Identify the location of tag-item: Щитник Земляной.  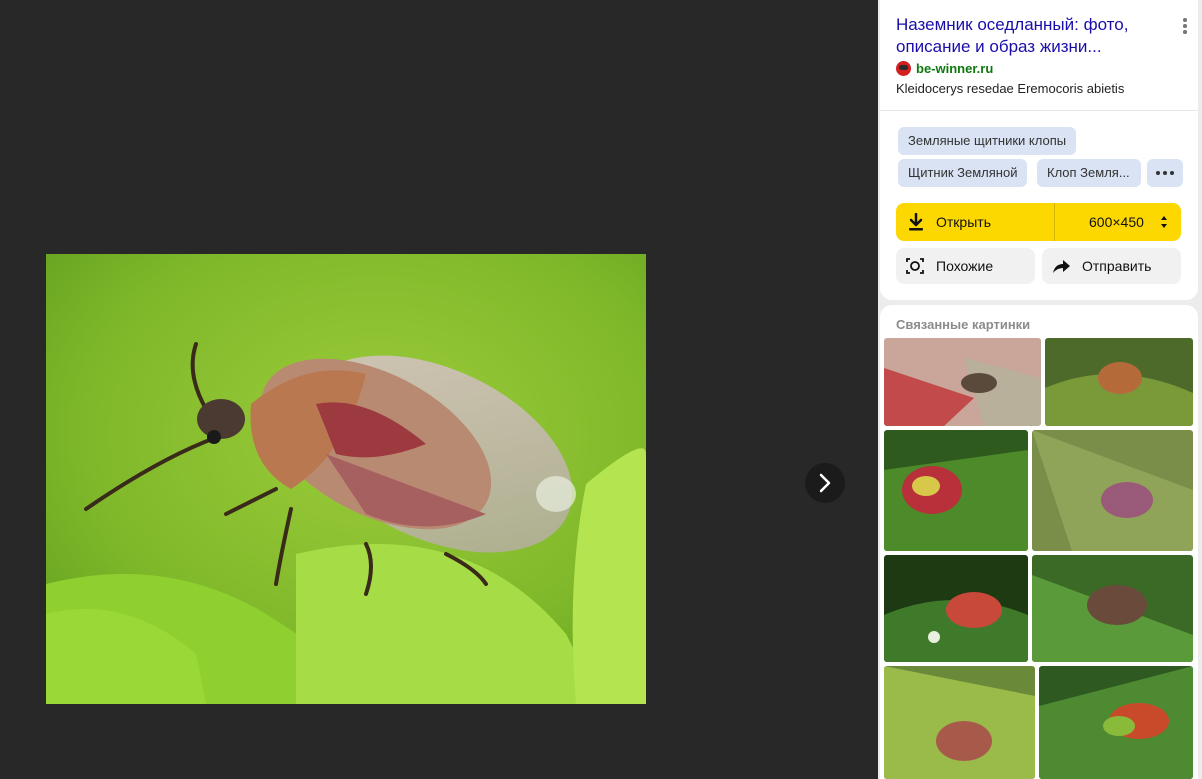
(963, 173).